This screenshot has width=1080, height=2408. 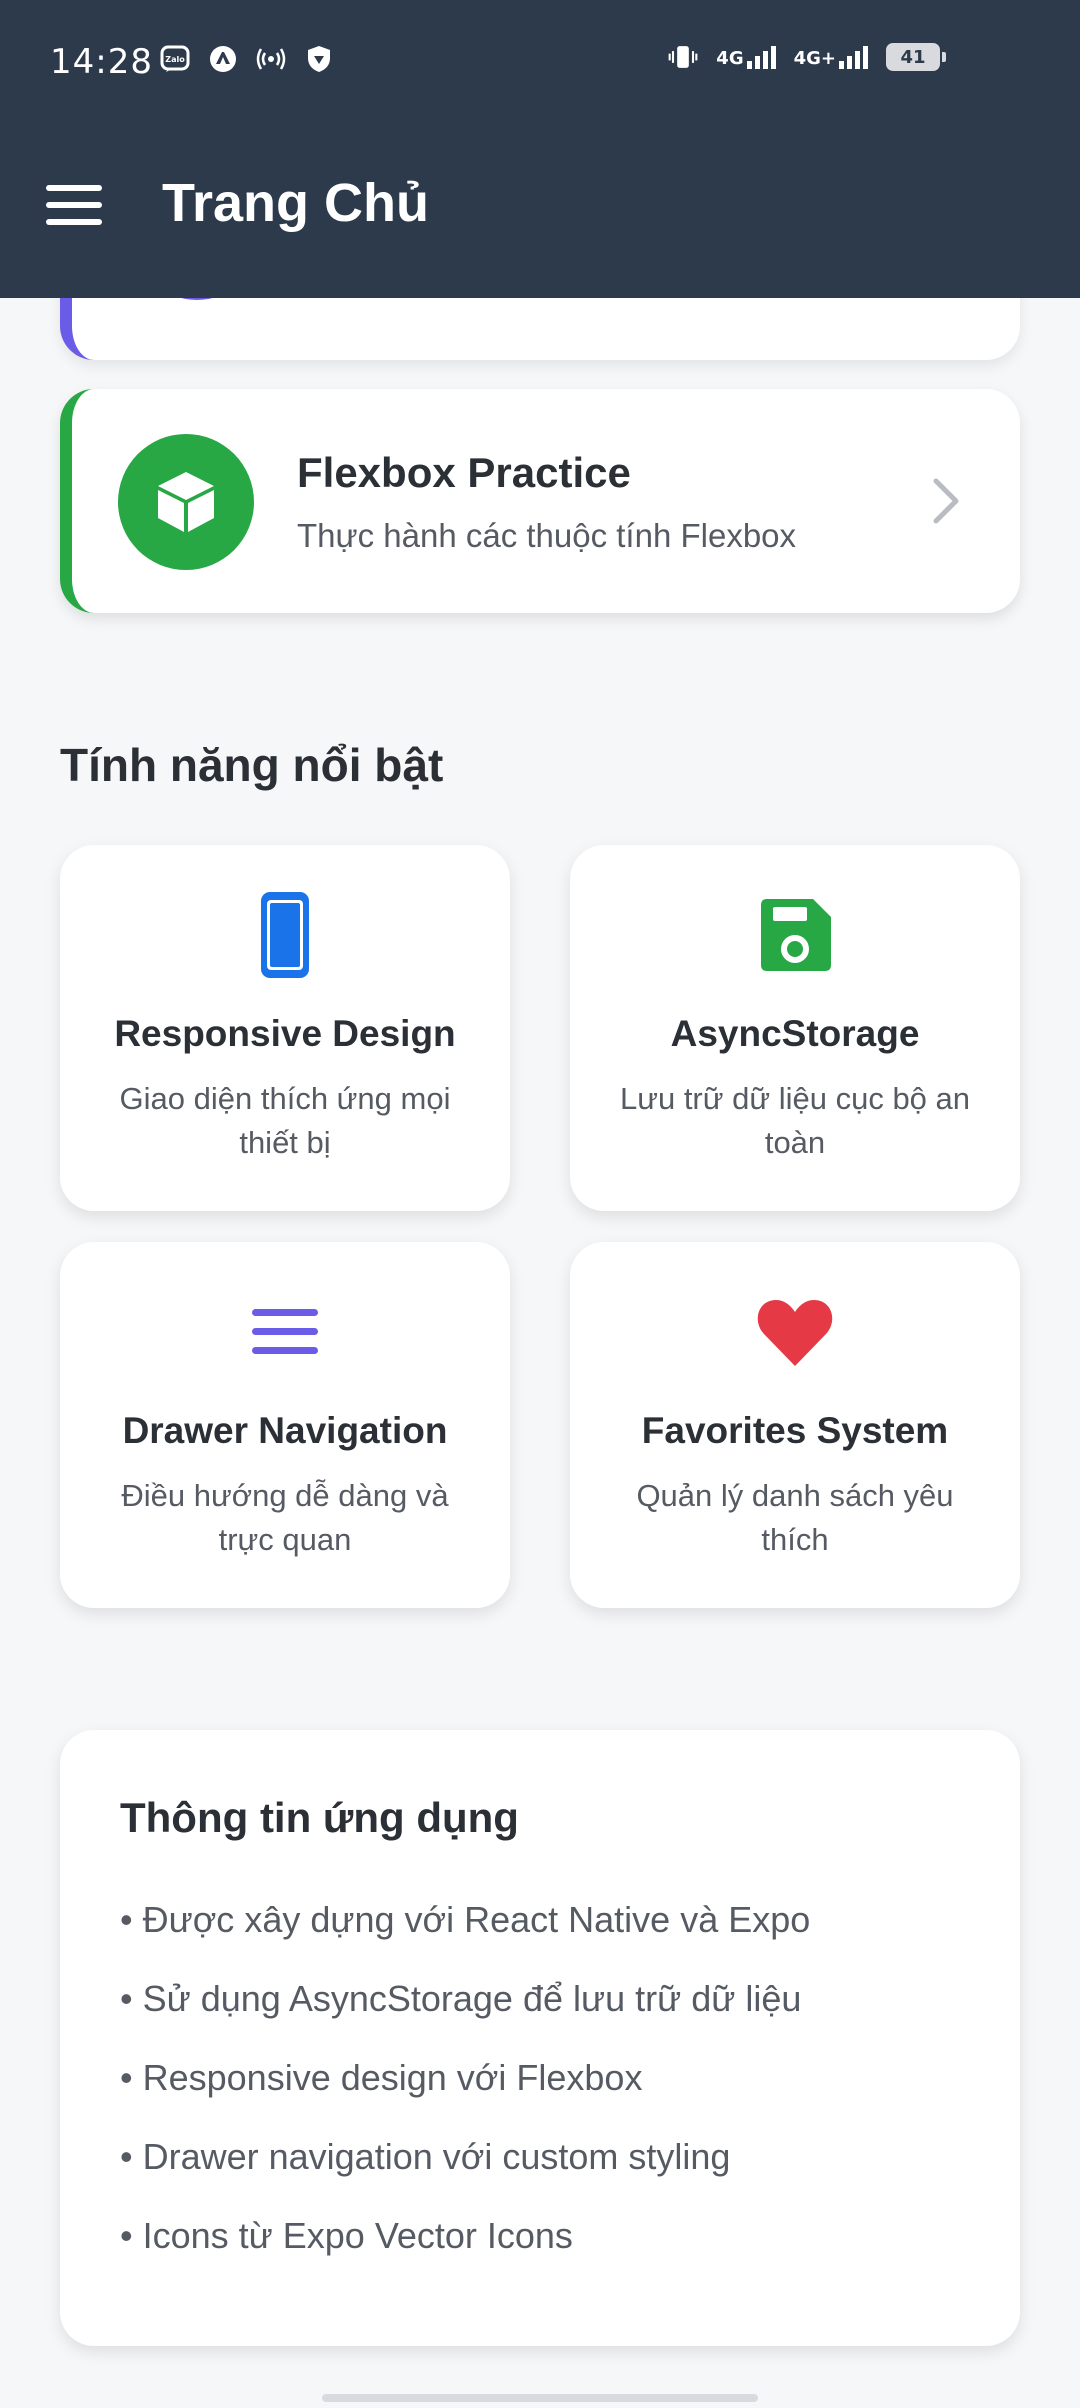 I want to click on chevron-right-icon, so click(x=946, y=501).